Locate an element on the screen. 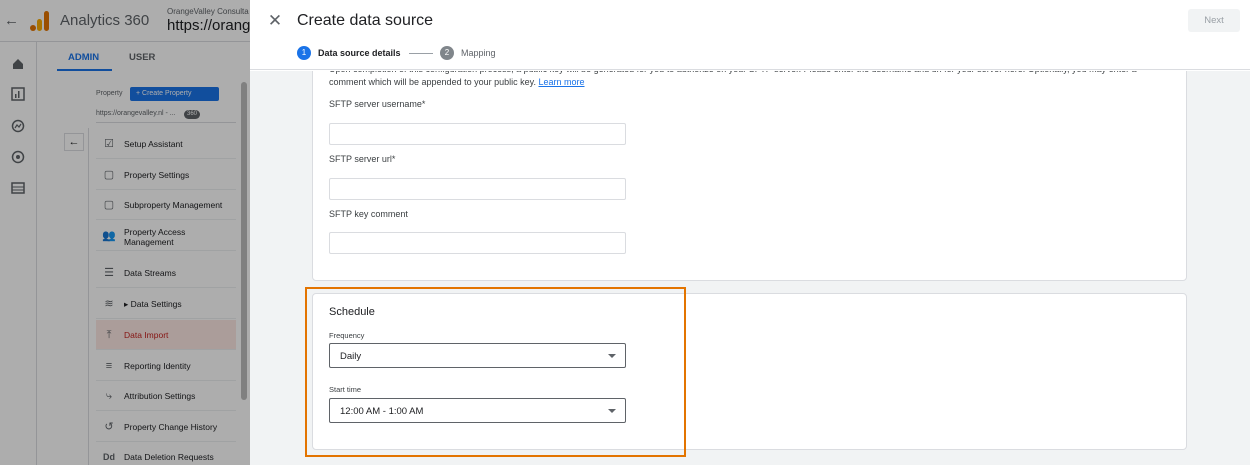 The height and width of the screenshot is (465, 1250). start-time-select: 12:00 AM - 1:00 AM is located at coordinates (477, 410).